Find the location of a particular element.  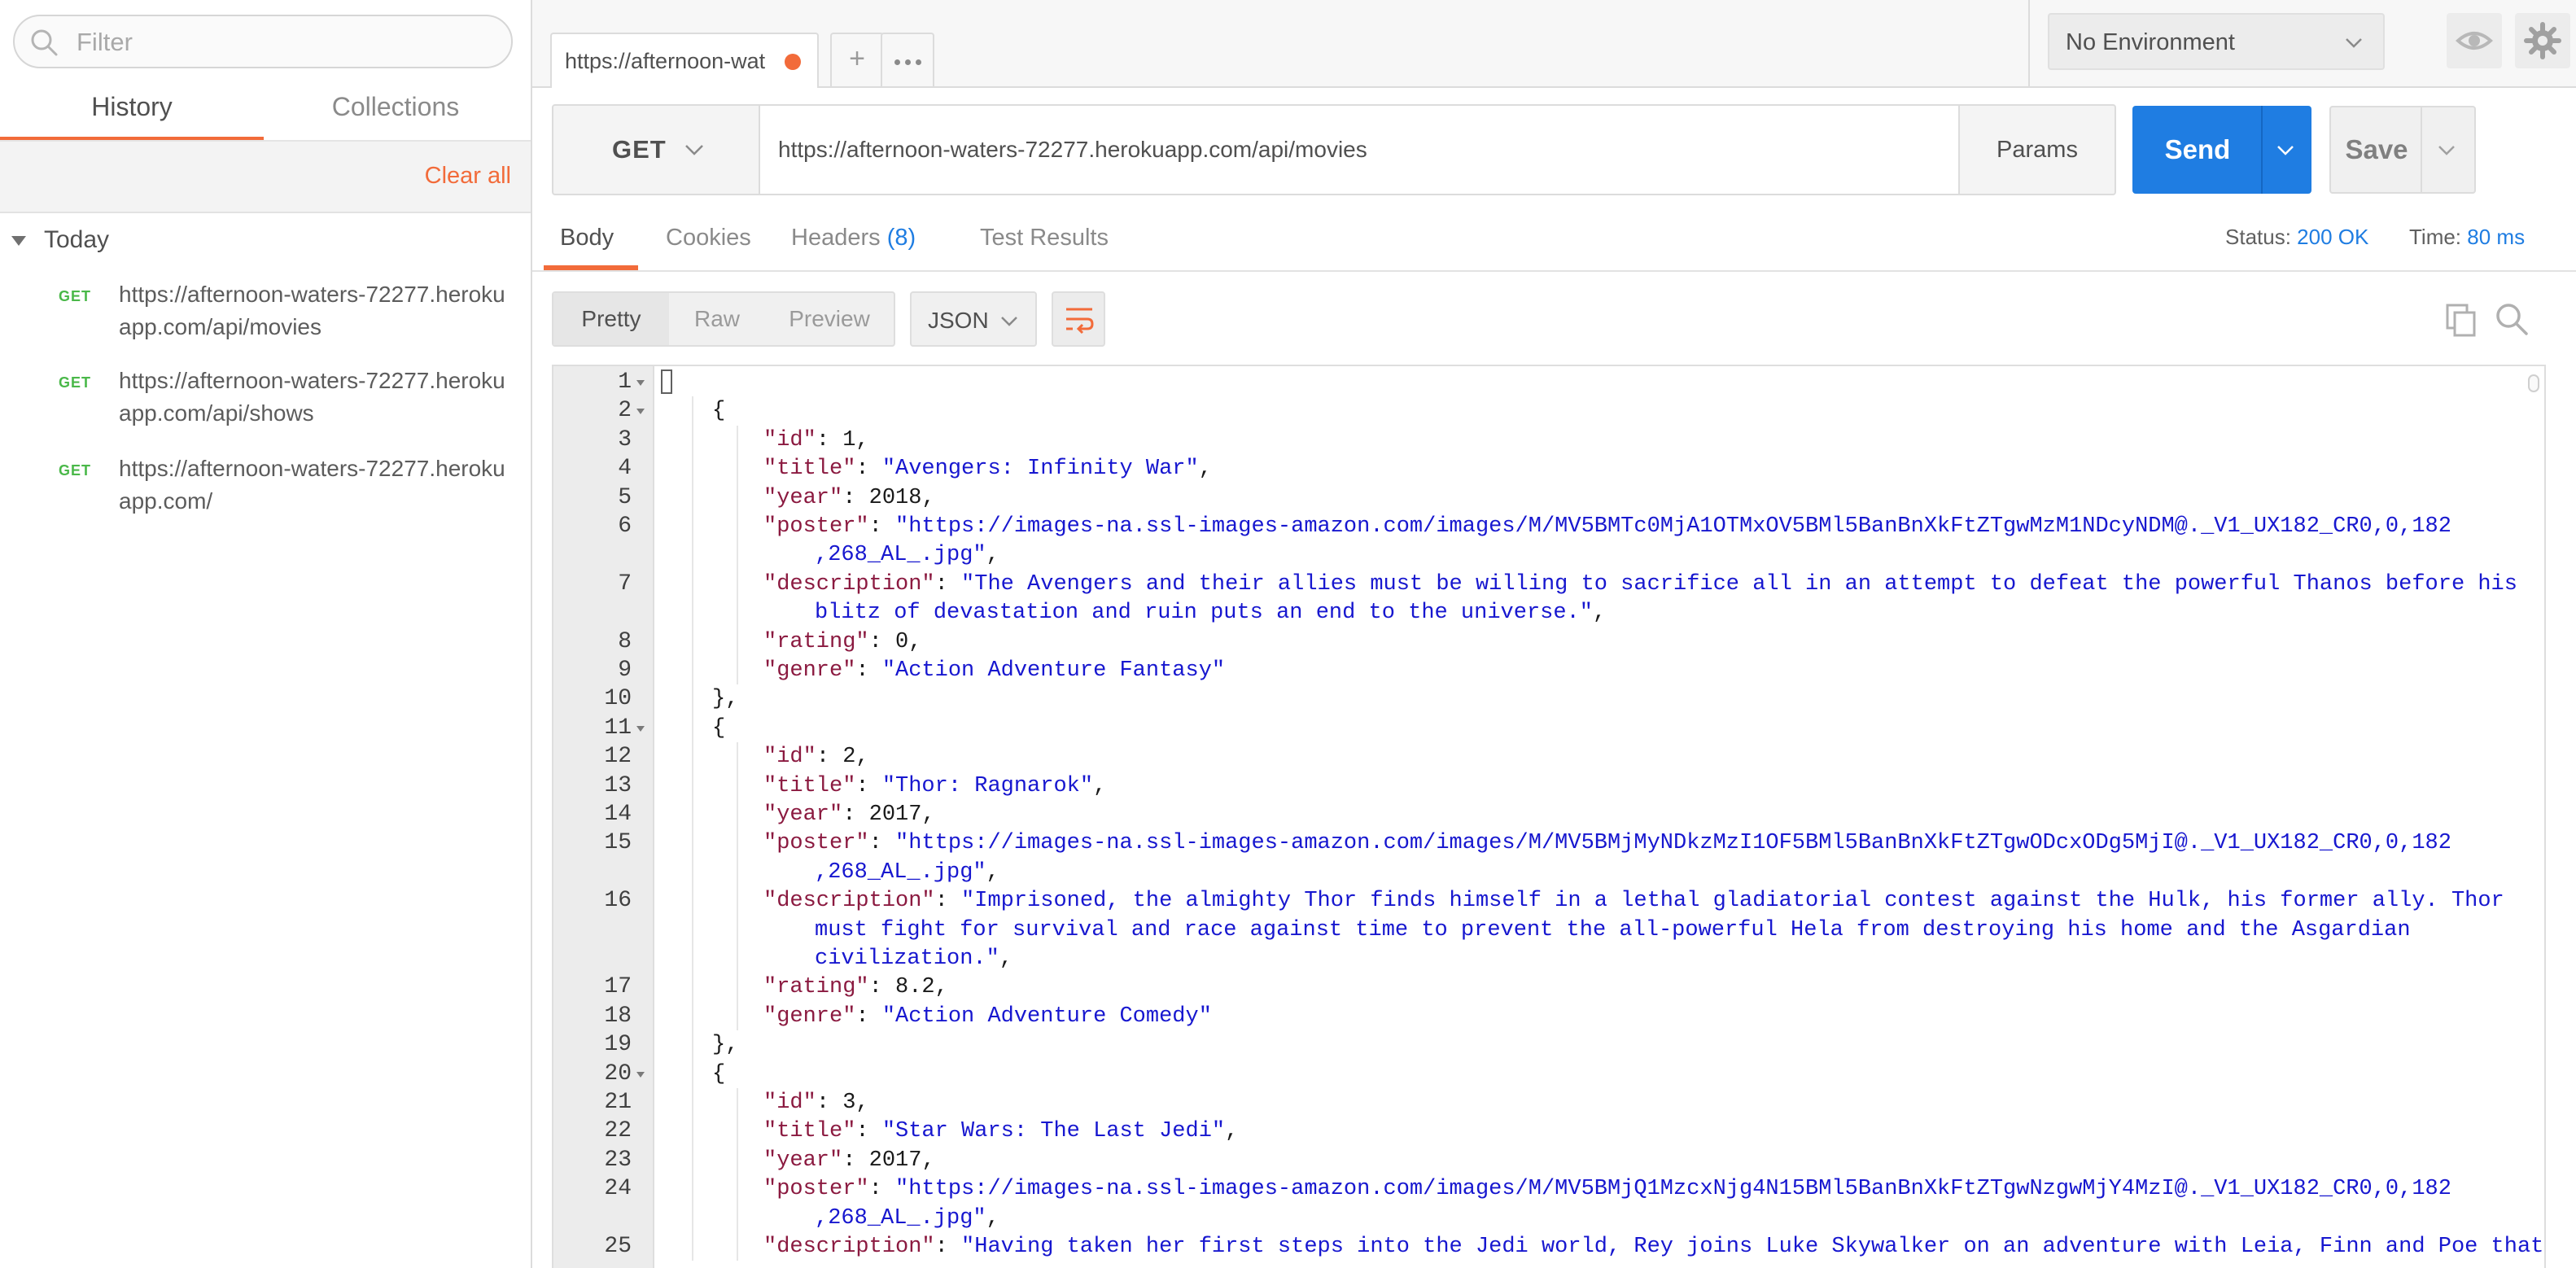

send-button: Send is located at coordinates (2221, 150).